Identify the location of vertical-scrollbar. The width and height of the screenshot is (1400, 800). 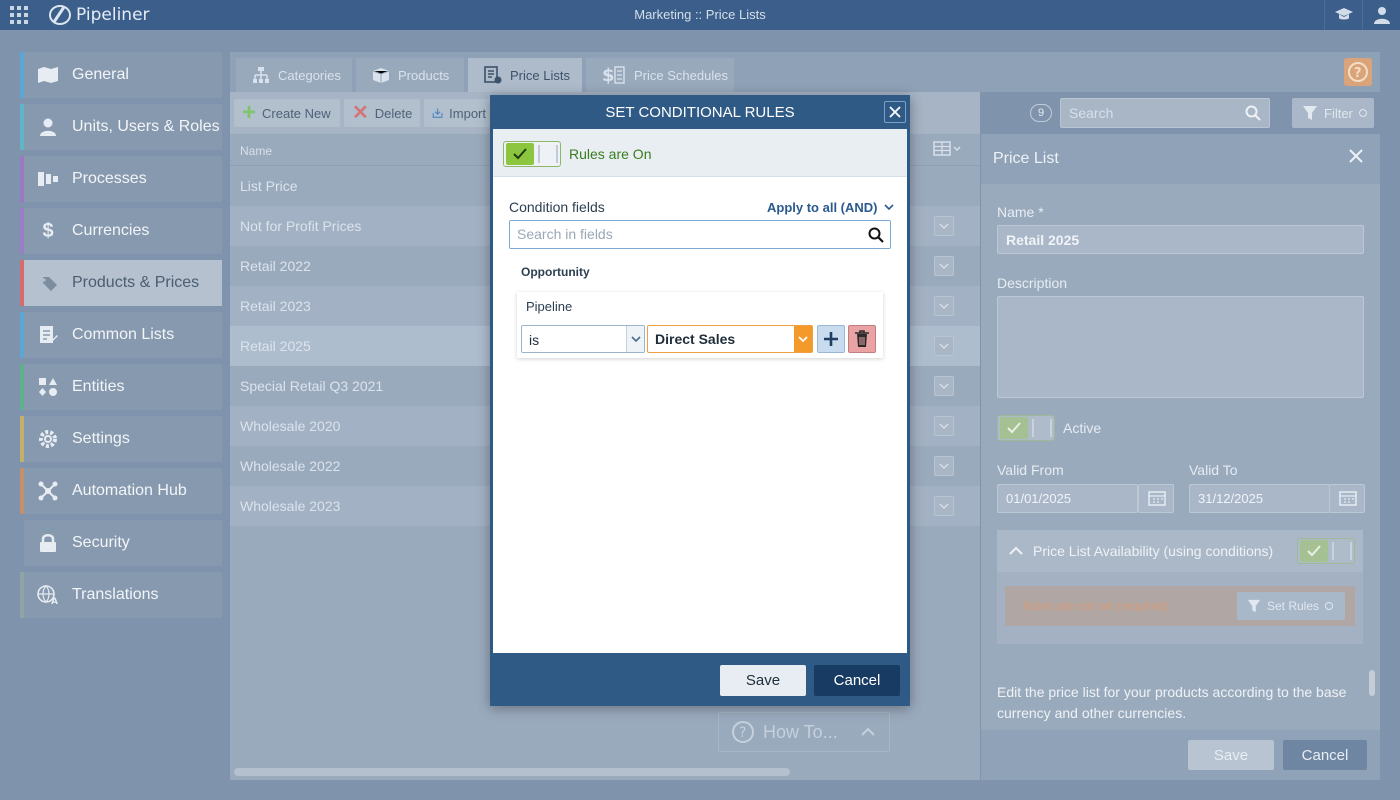
(1372, 683).